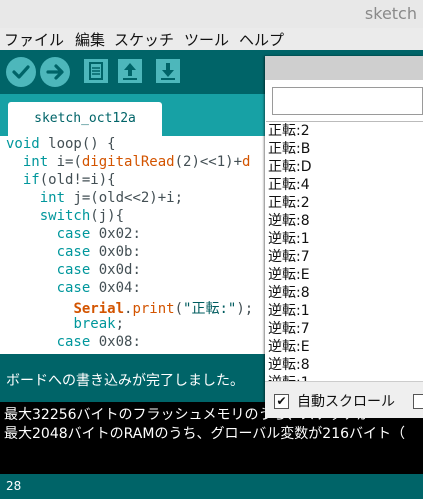 The width and height of the screenshot is (423, 499). I want to click on menu-help: ヘルプ, so click(261, 39).